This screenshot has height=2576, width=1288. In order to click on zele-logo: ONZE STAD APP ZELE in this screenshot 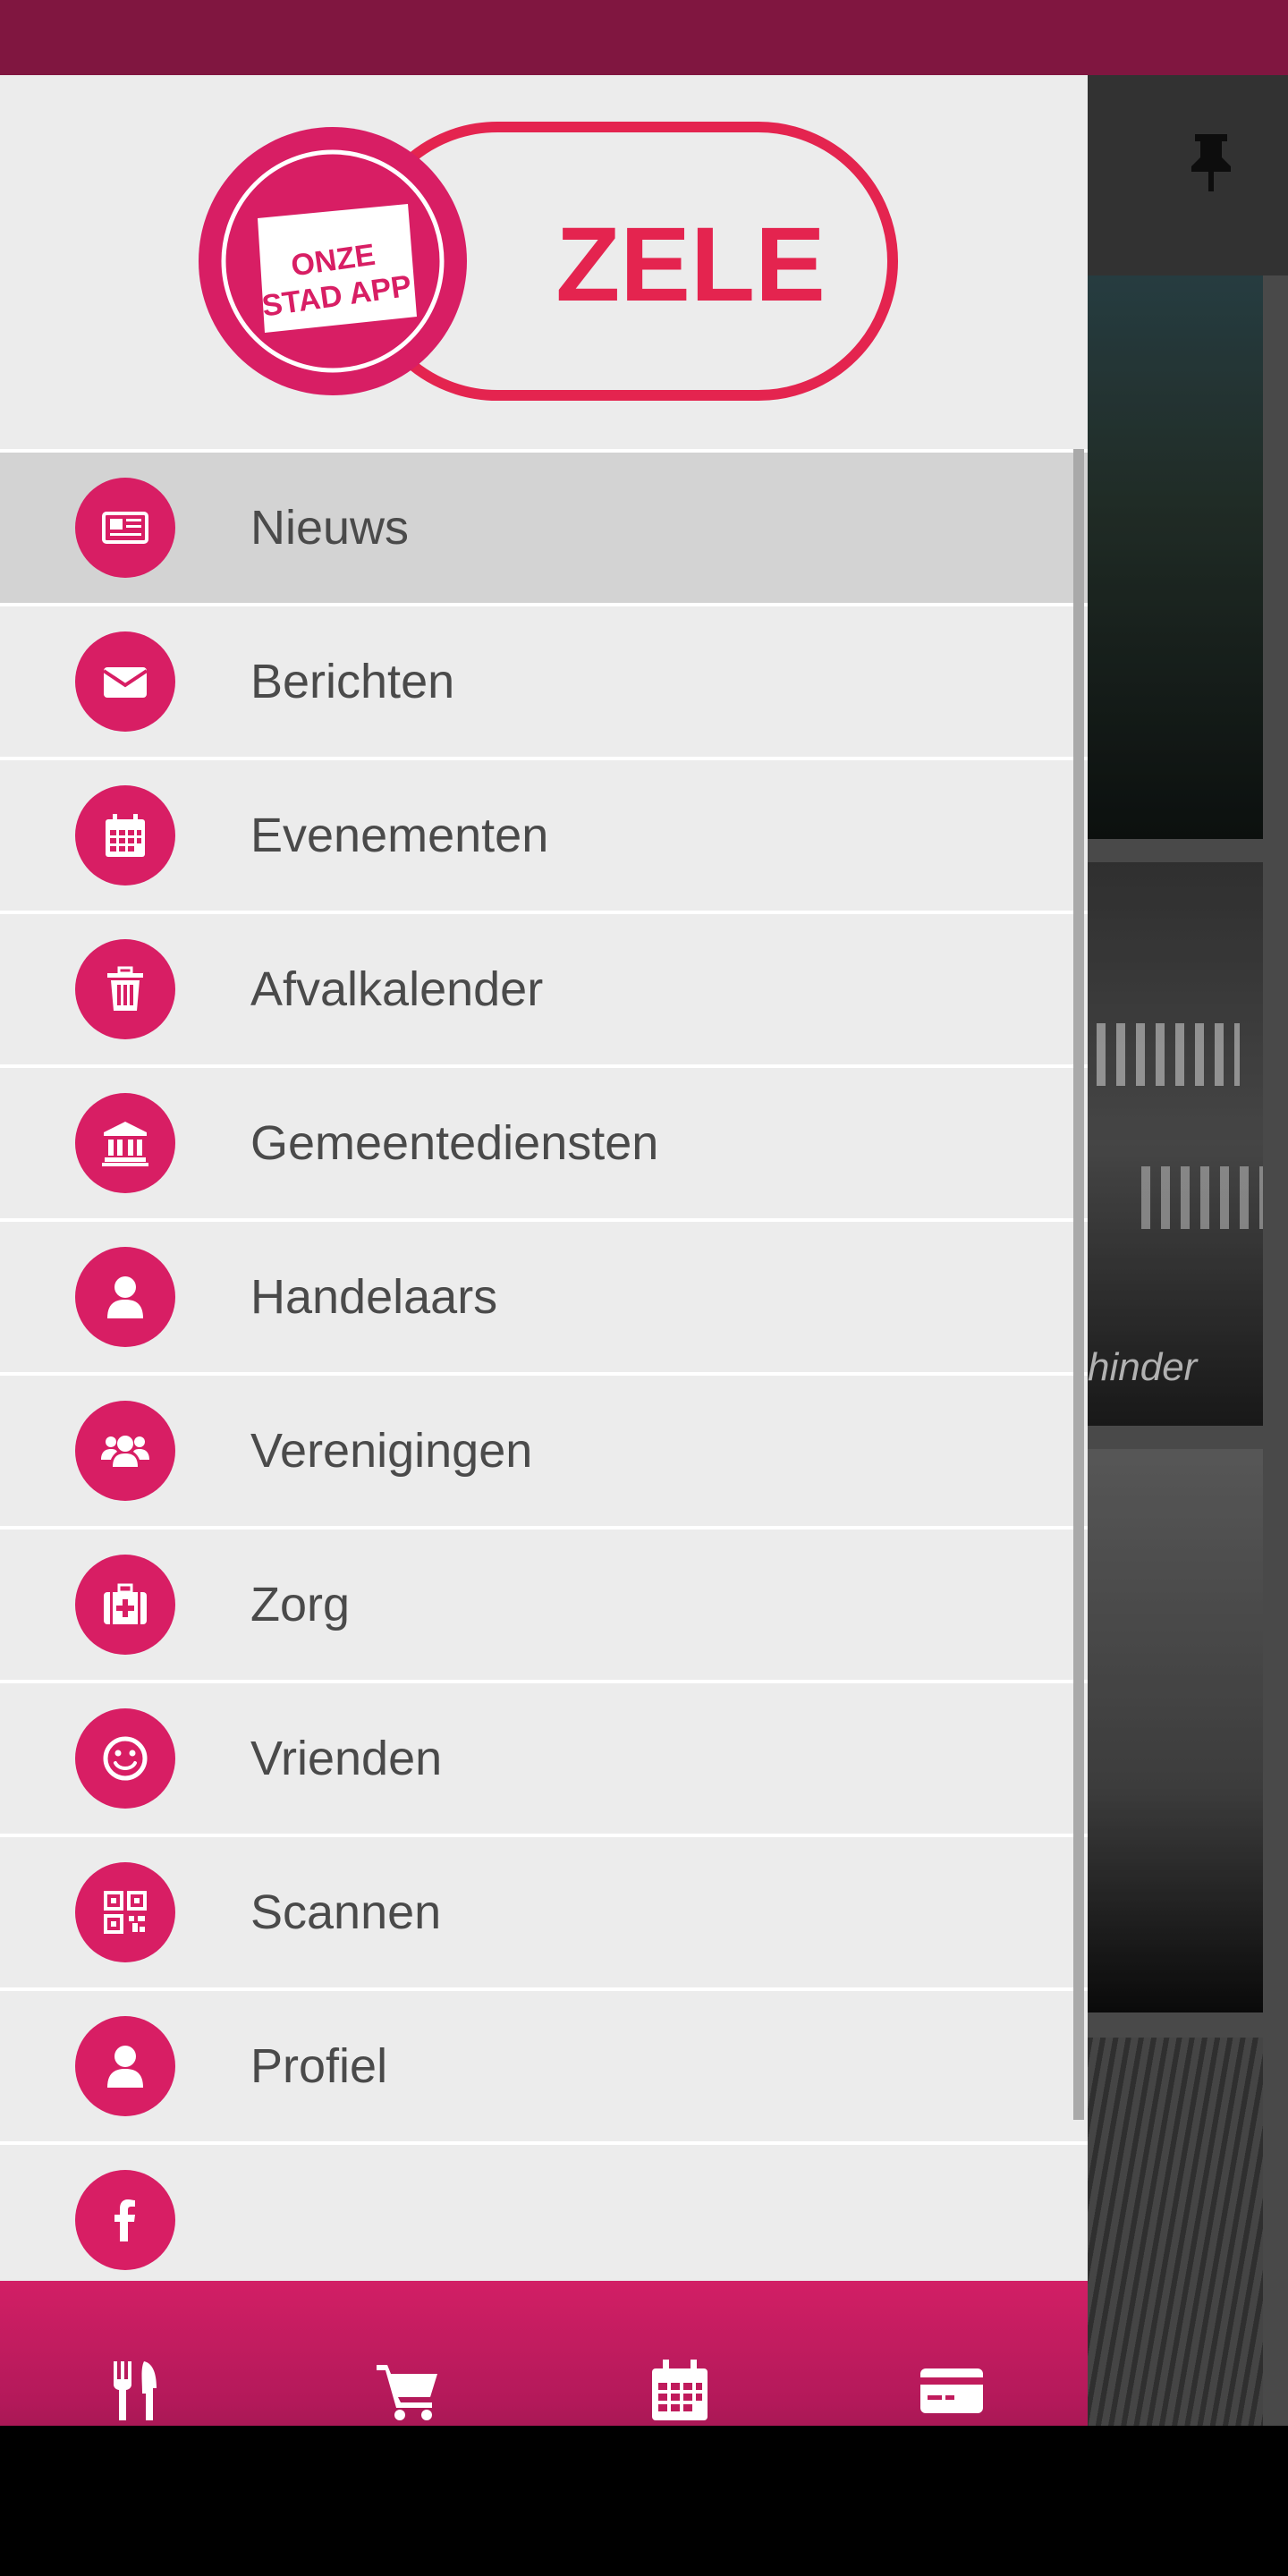, I will do `click(548, 261)`.